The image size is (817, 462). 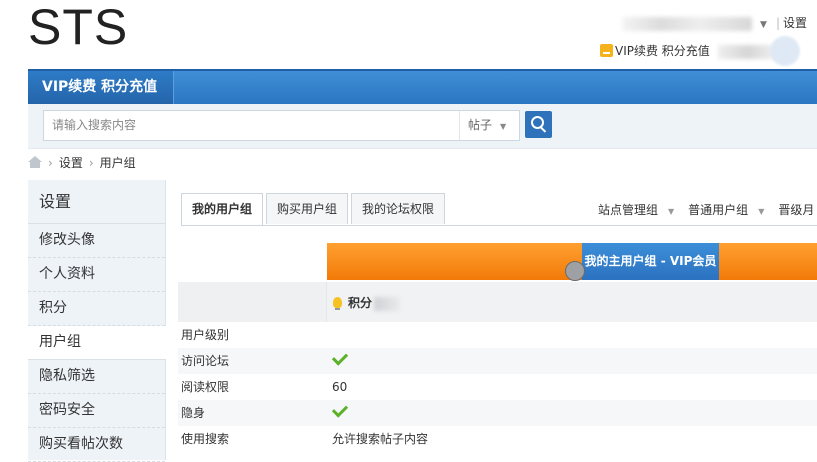 What do you see at coordinates (101, 87) in the screenshot?
I see `nav-item-vip: VIP续费 积分充值` at bounding box center [101, 87].